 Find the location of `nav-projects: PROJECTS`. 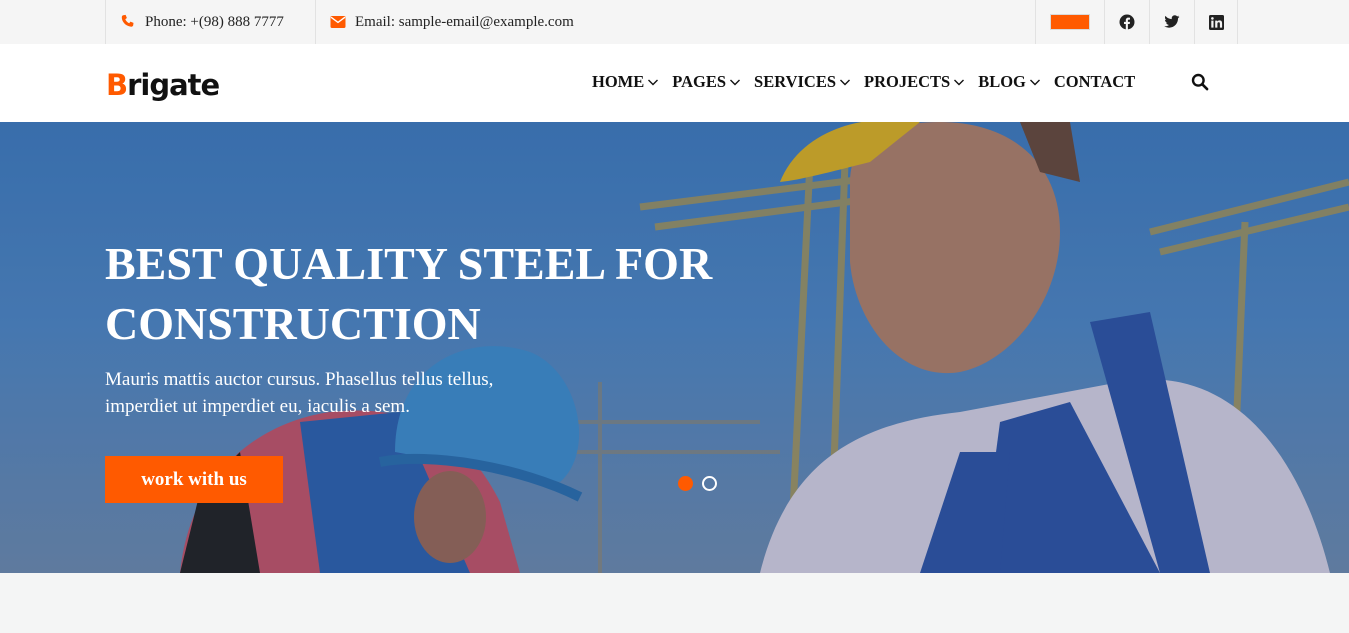

nav-projects: PROJECTS is located at coordinates (914, 82).